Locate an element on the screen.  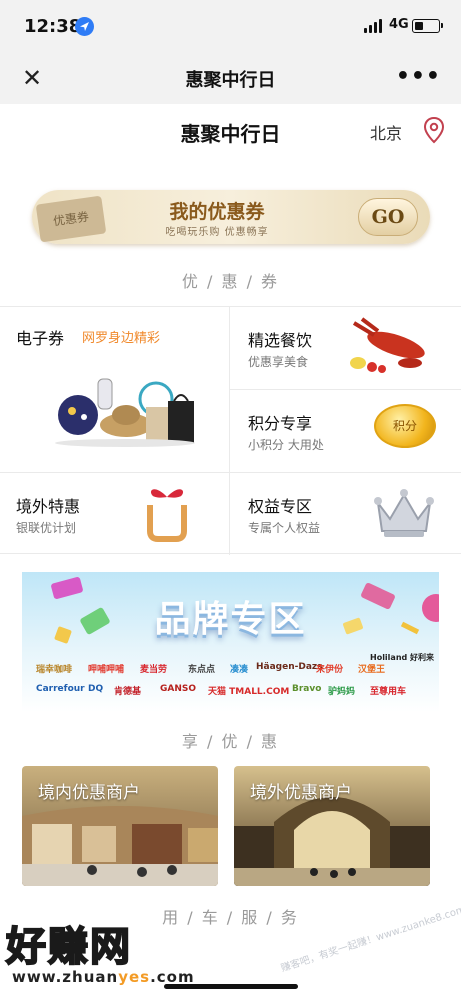
gift-icon is located at coordinates (167, 515).